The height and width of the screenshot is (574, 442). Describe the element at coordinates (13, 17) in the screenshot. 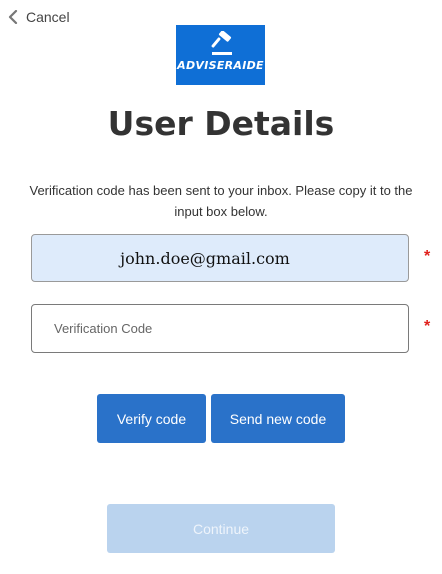

I see `chevron-left-icon` at that location.